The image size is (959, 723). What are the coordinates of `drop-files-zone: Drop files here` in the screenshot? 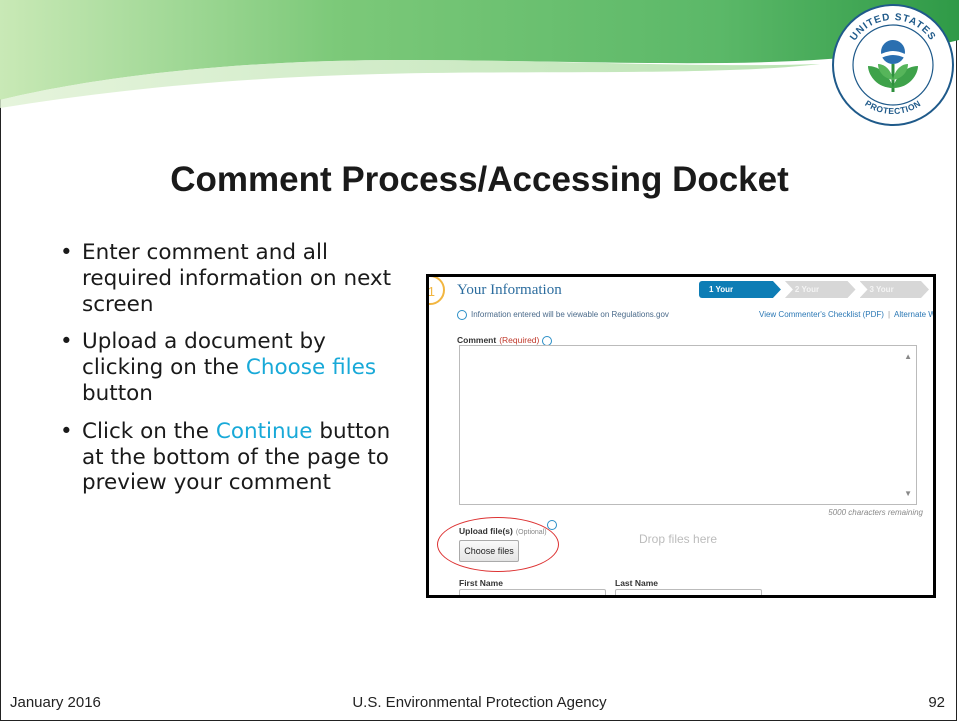 It's located at (678, 539).